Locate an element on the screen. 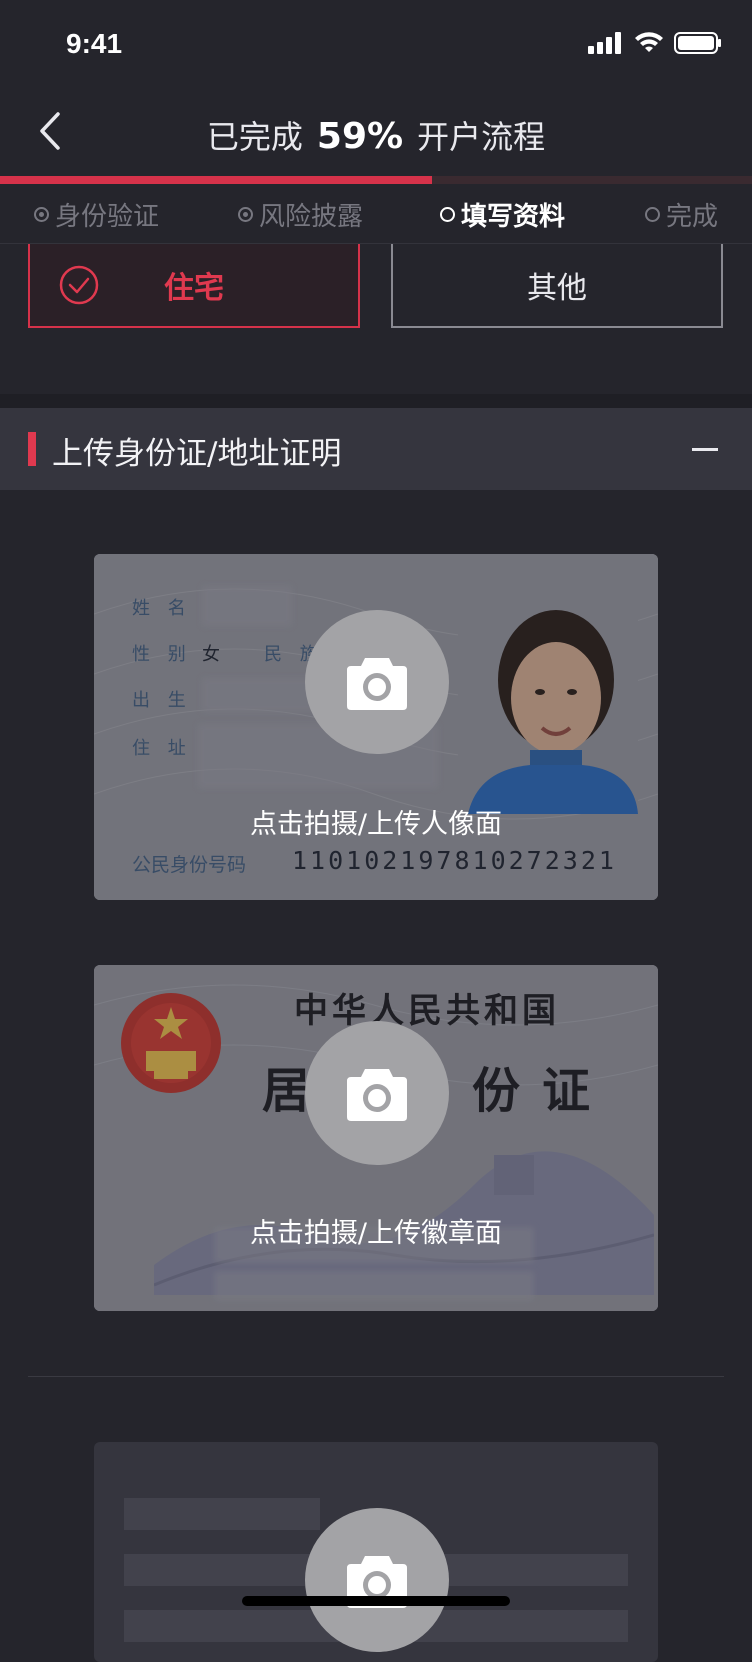 The image size is (752, 1662). section-accent-bar is located at coordinates (32, 449).